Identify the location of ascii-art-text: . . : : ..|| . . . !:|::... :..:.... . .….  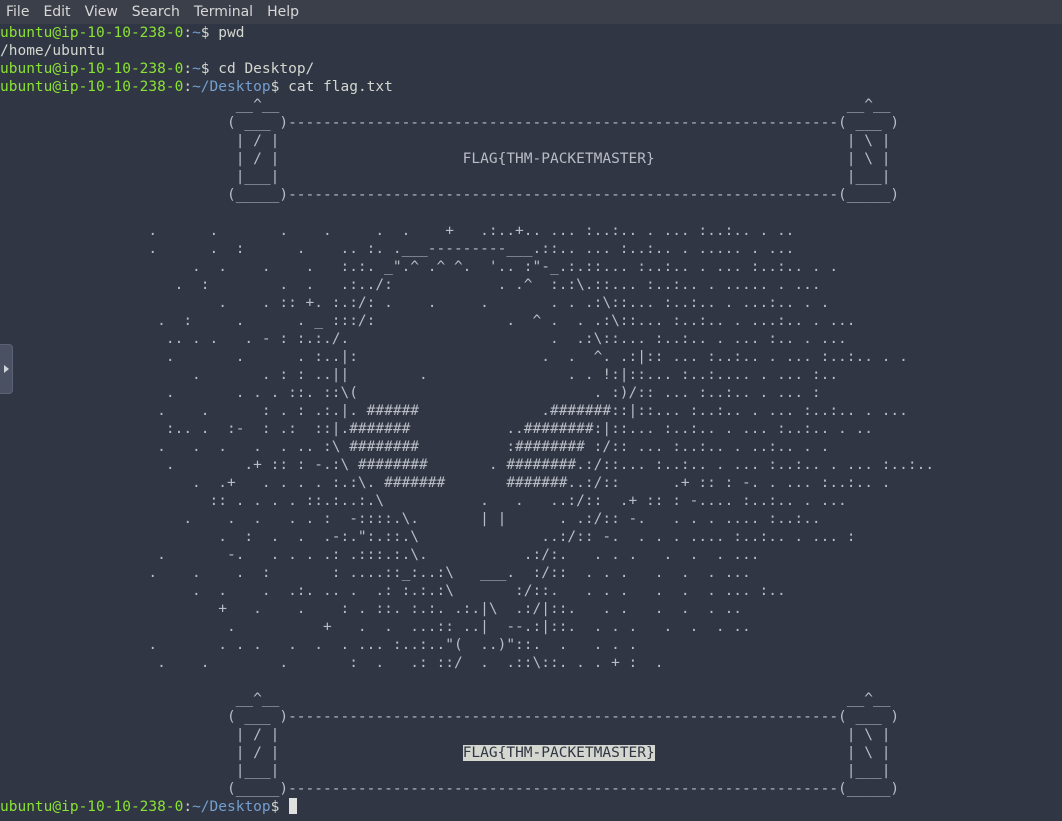
(419, 375).